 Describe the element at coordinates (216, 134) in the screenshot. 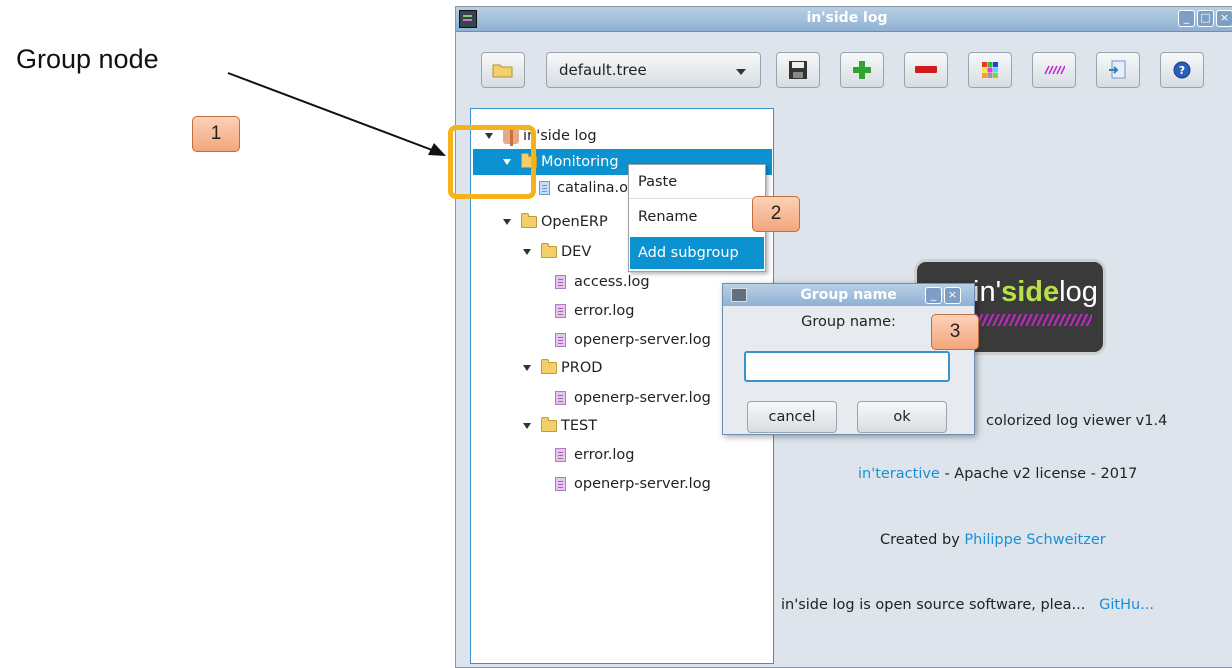

I see `annotation-badge-1: 1` at that location.